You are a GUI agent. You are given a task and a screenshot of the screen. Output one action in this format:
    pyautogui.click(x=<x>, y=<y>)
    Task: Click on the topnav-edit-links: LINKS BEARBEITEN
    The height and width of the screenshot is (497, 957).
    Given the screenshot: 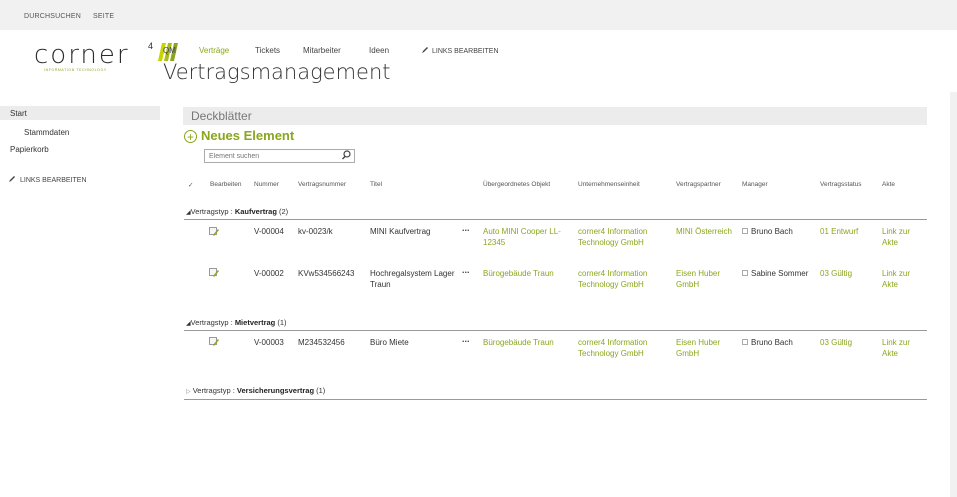 What is the action you would take?
    pyautogui.click(x=460, y=50)
    